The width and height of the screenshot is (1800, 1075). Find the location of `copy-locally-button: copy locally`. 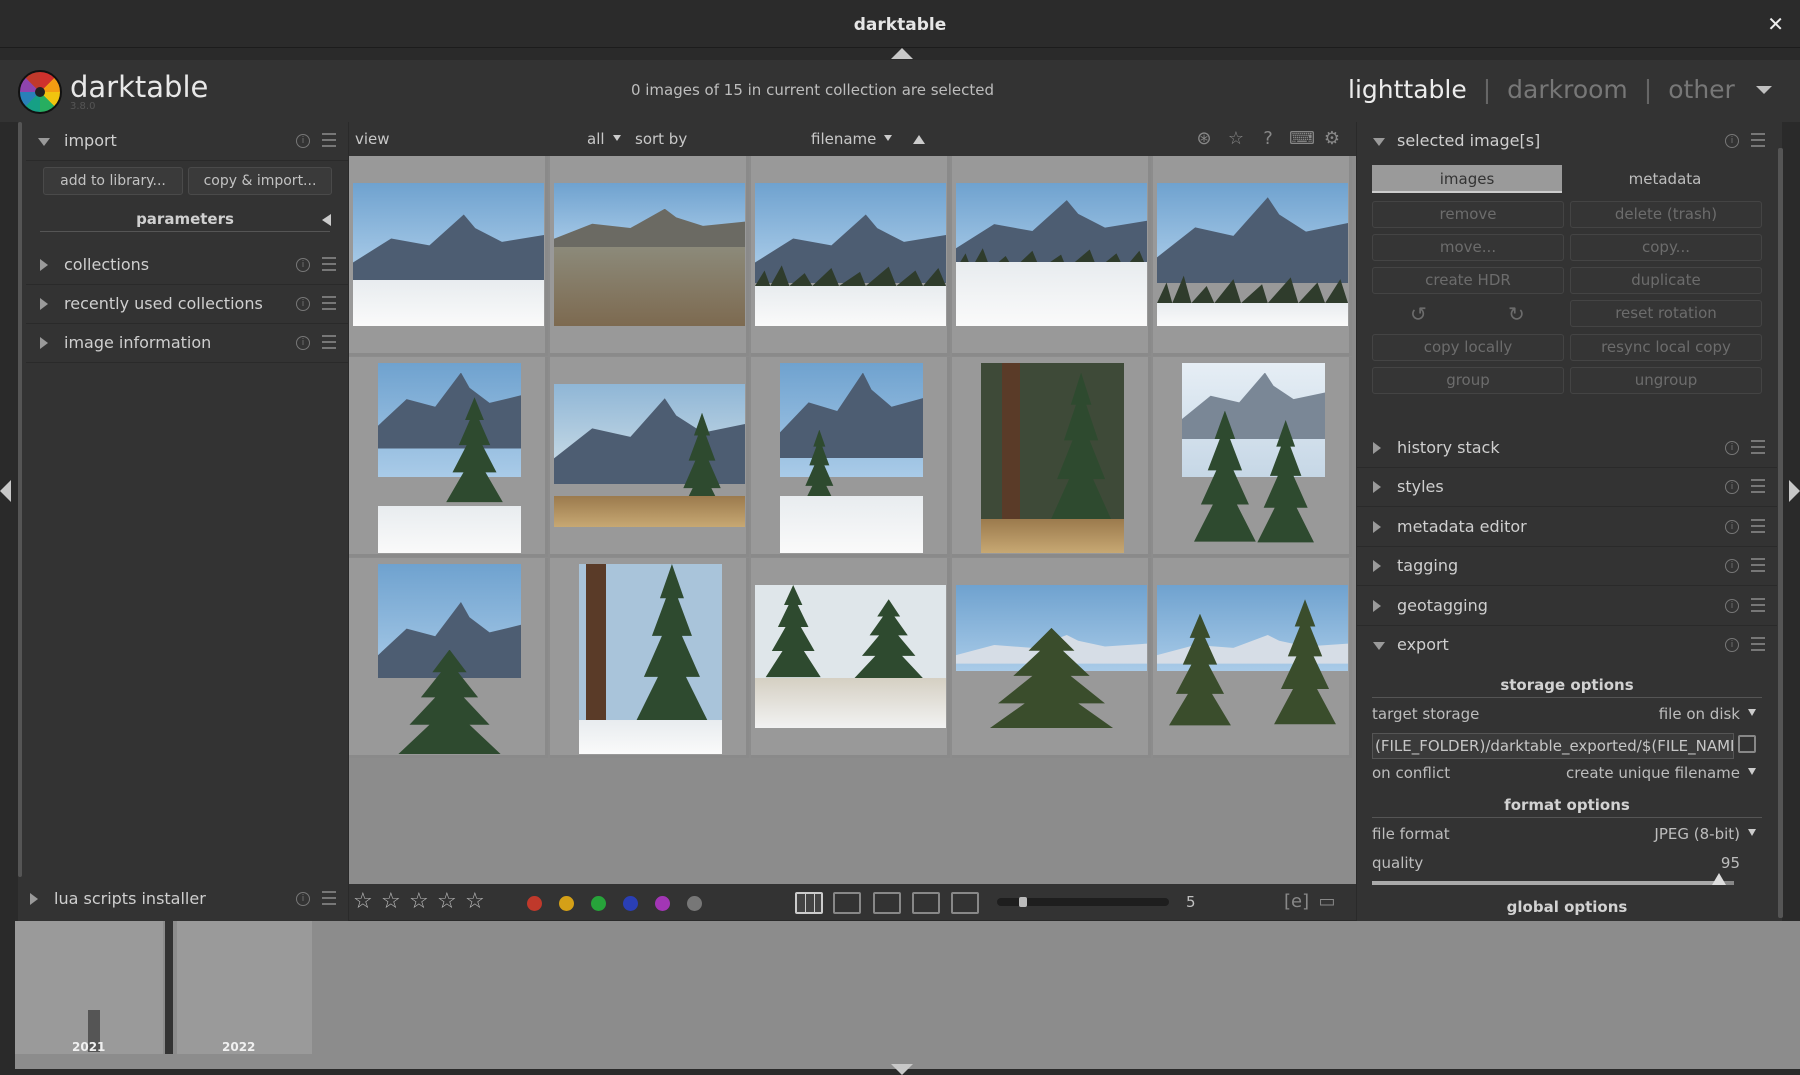

copy-locally-button: copy locally is located at coordinates (1468, 347).